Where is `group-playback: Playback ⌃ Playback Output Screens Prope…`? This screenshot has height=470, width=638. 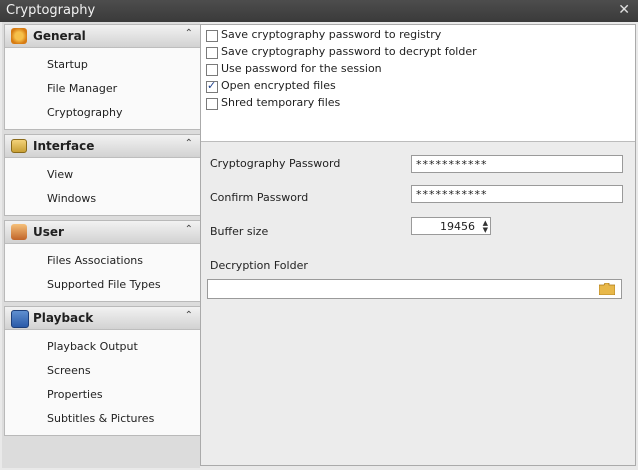 group-playback: Playback ⌃ Playback Output Screens Prope… is located at coordinates (102, 371).